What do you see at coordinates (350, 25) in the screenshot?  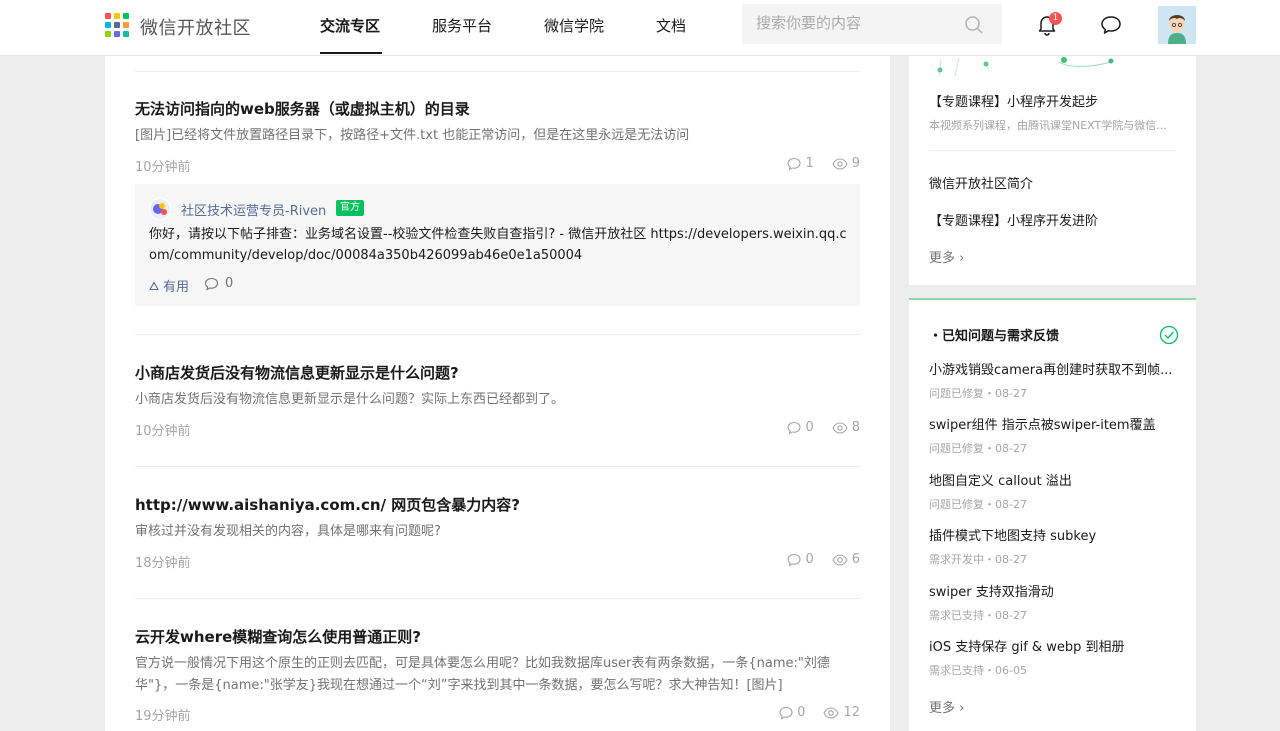 I see `nav-exchange: 交流专区` at bounding box center [350, 25].